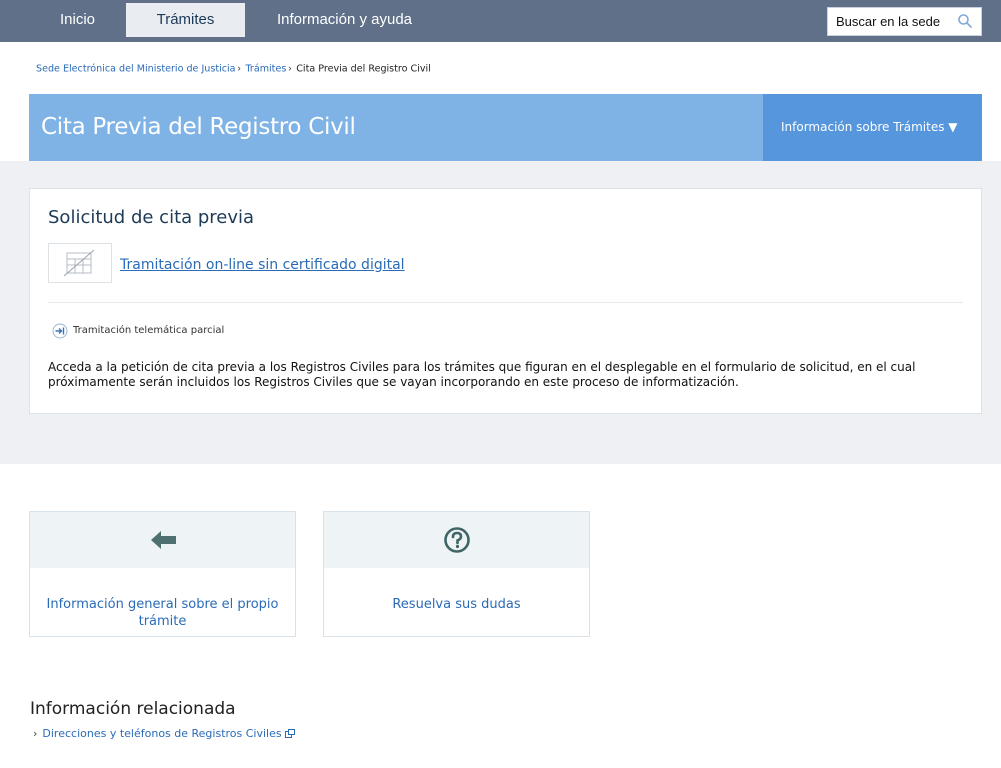 The width and height of the screenshot is (1001, 768). What do you see at coordinates (888, 21) in the screenshot?
I see `search-input-label: Buscar en la sede` at bounding box center [888, 21].